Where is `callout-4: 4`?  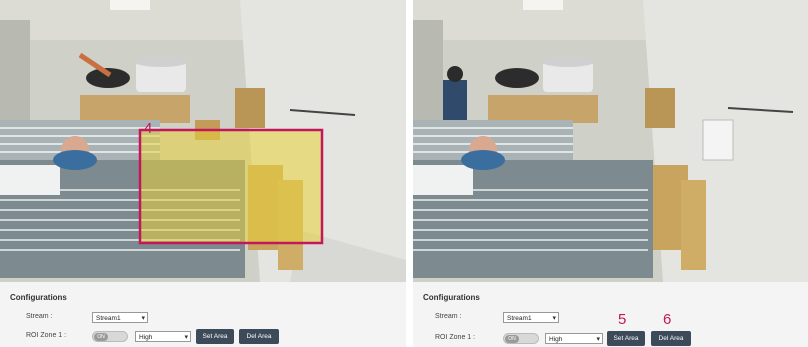
callout-4: 4 is located at coordinates (148, 128).